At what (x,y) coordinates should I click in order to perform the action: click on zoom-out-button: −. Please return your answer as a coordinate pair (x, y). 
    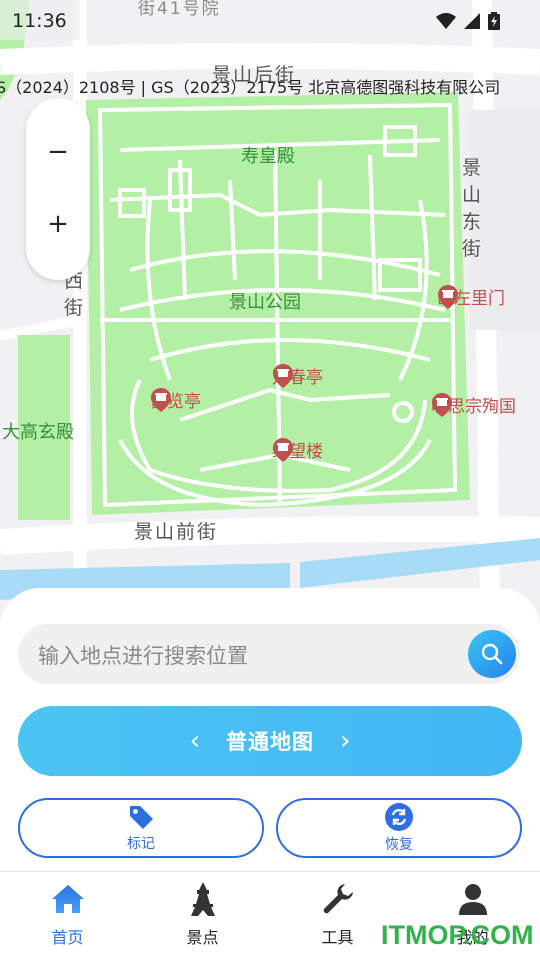
    Looking at the image, I should click on (58, 152).